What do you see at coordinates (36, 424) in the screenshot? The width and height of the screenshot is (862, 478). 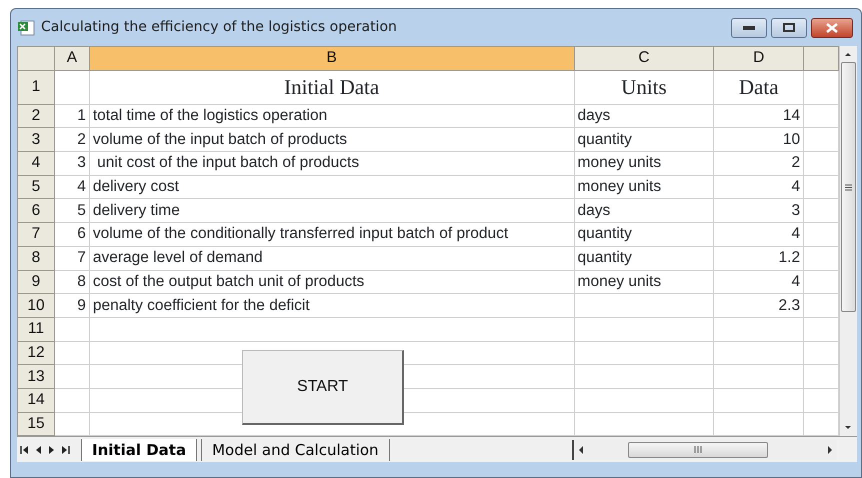 I see `row-header: 15` at bounding box center [36, 424].